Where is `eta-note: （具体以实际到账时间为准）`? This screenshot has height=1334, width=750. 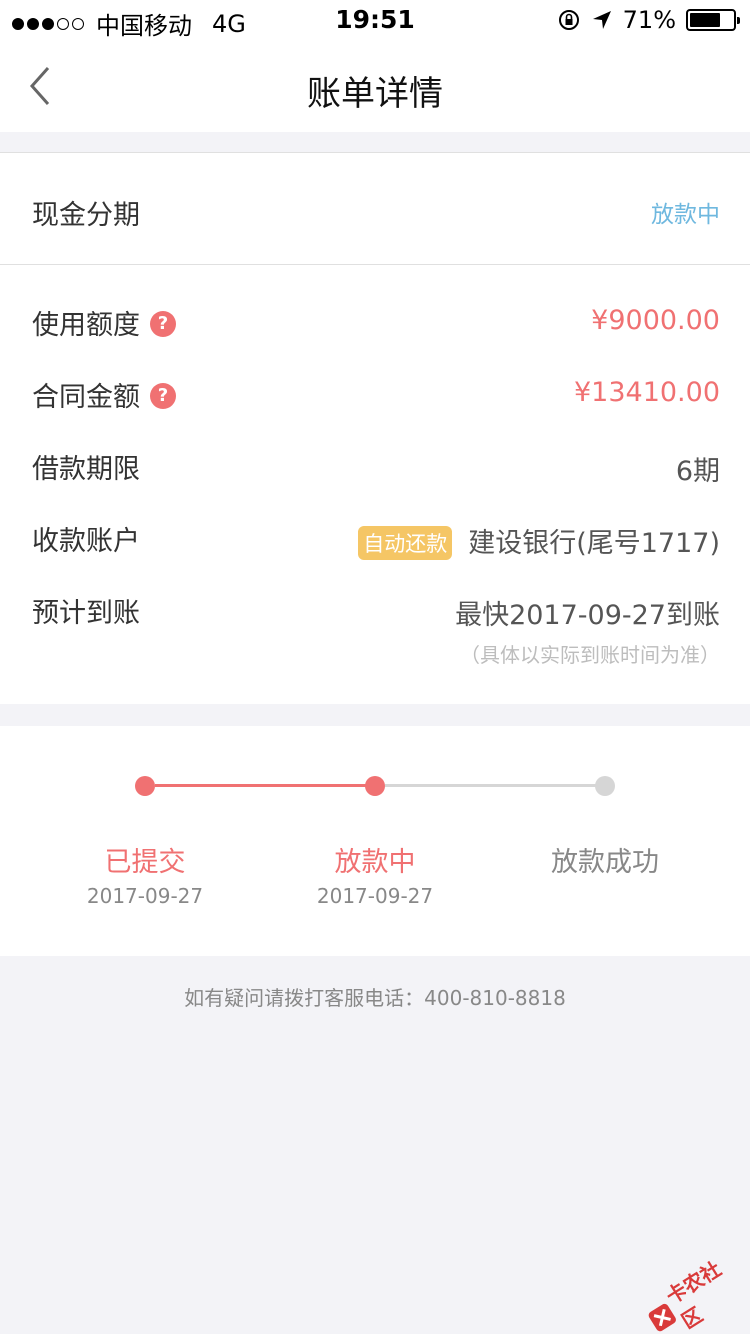 eta-note: （具体以实际到账时间为准） is located at coordinates (590, 655).